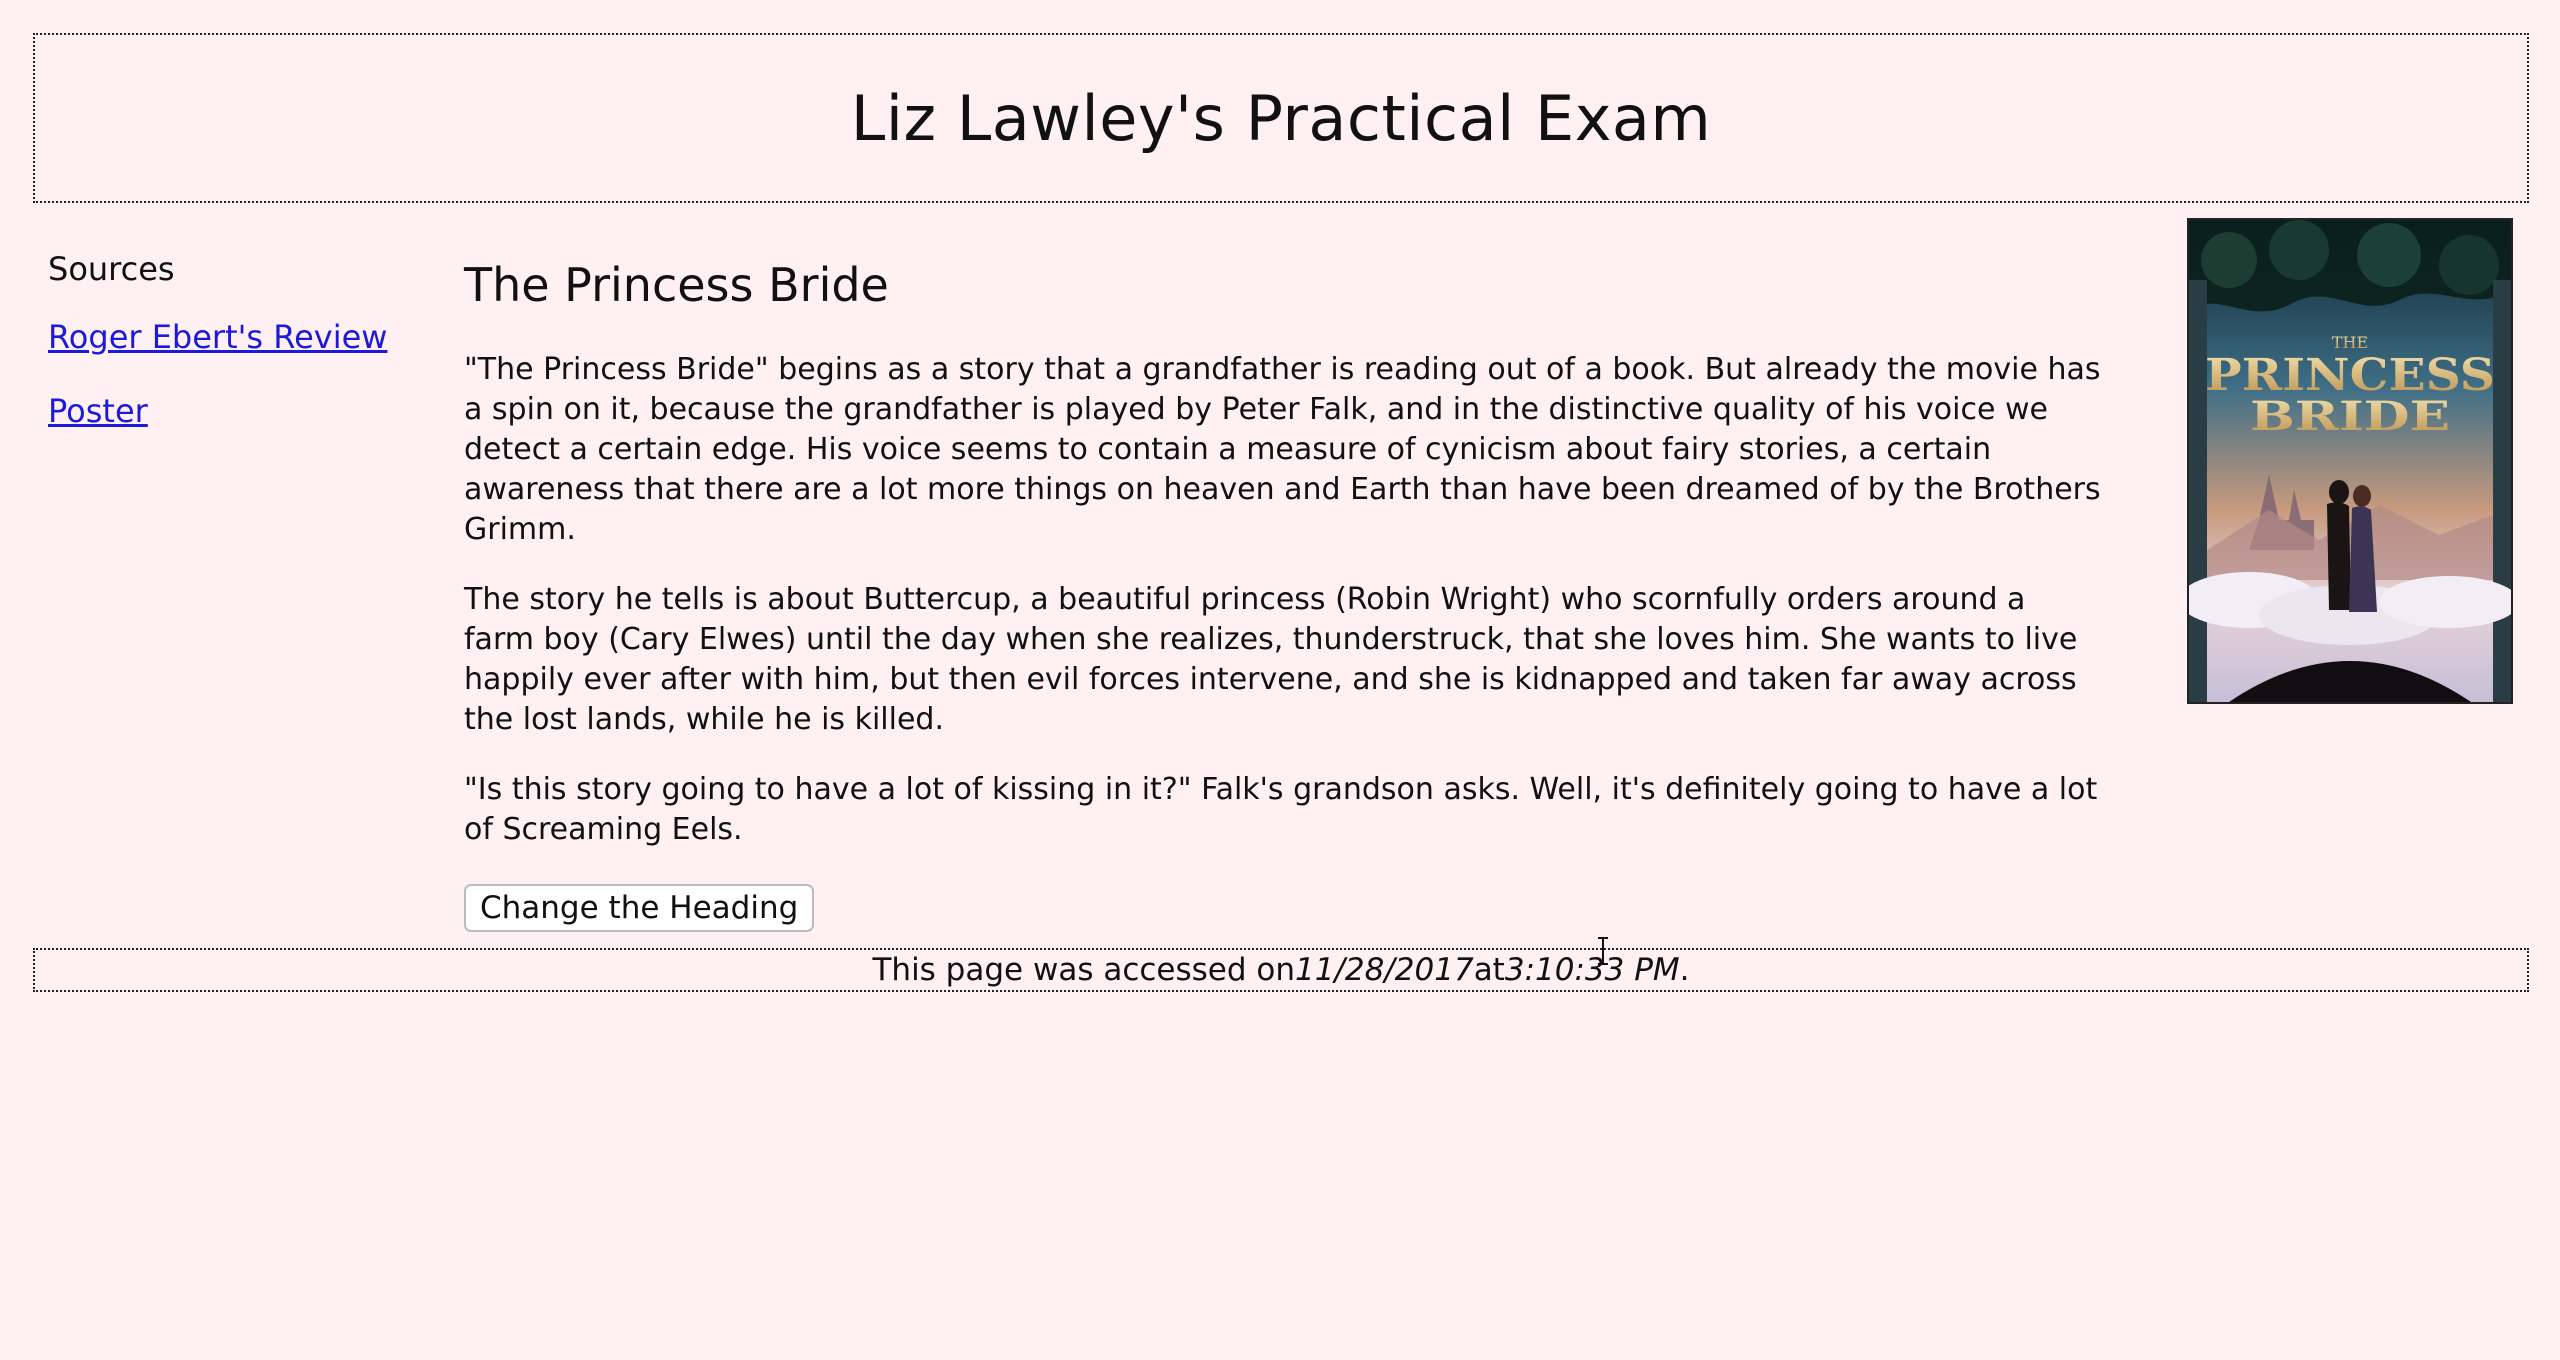 This screenshot has width=2560, height=1360. I want to click on page-header: Liz Lawley's Practical Exam, so click(1281, 118).